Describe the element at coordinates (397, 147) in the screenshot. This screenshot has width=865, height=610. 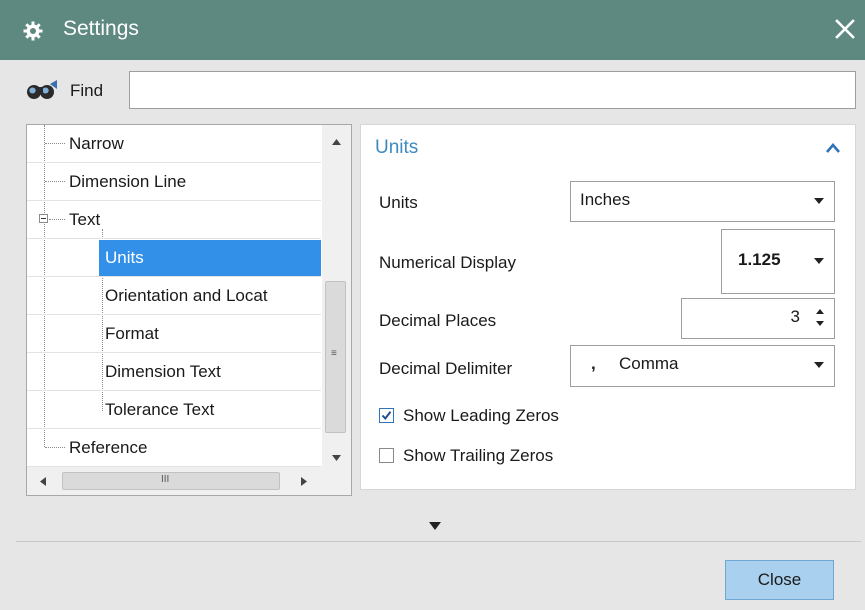
I see `section-title: Units` at that location.